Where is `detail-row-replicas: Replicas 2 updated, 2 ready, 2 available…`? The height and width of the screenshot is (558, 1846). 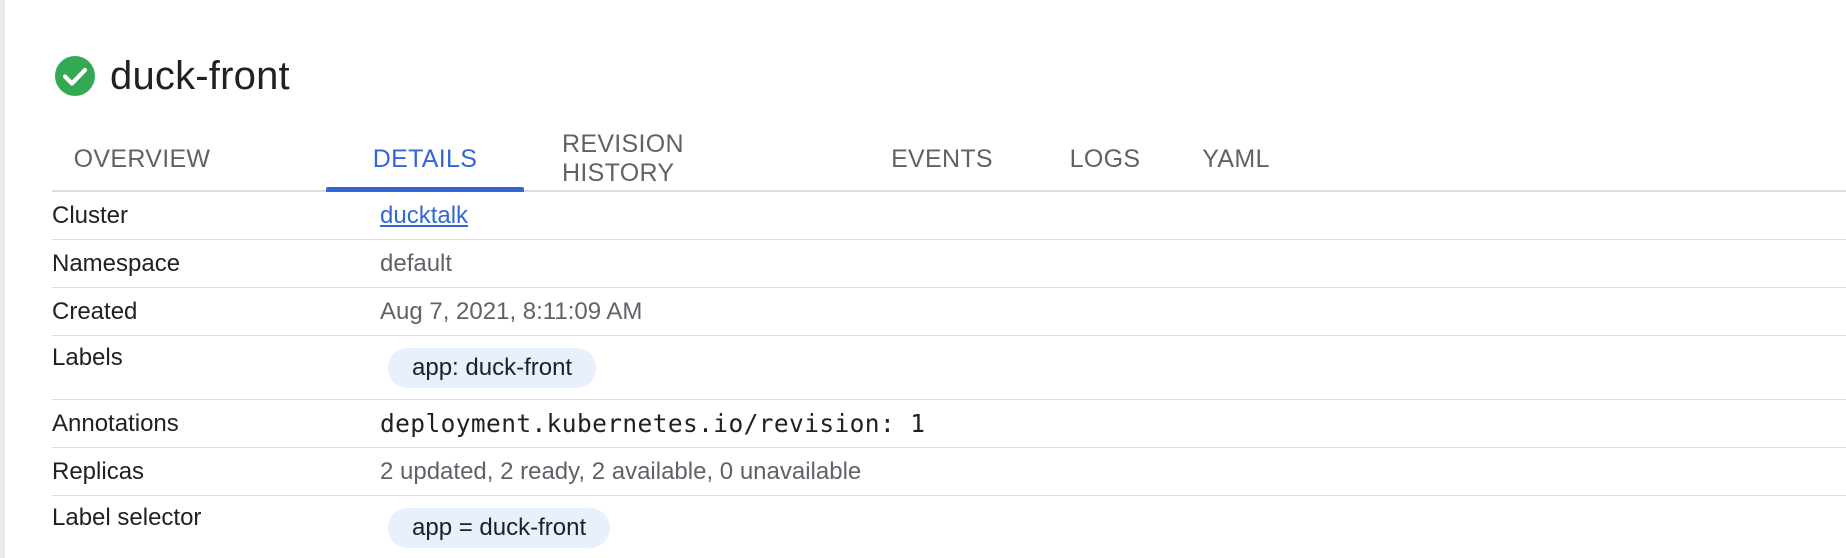 detail-row-replicas: Replicas 2 updated, 2 ready, 2 available… is located at coordinates (949, 472).